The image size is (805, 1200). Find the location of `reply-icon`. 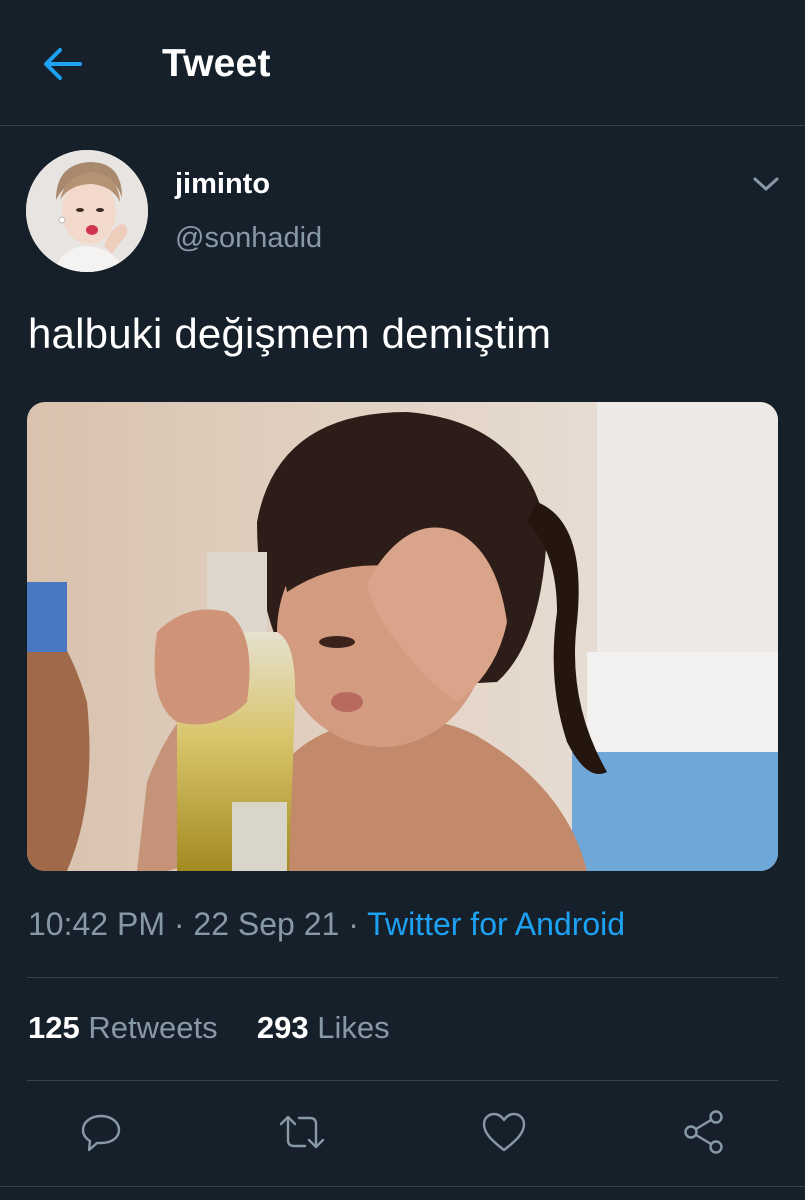

reply-icon is located at coordinates (101, 1133).